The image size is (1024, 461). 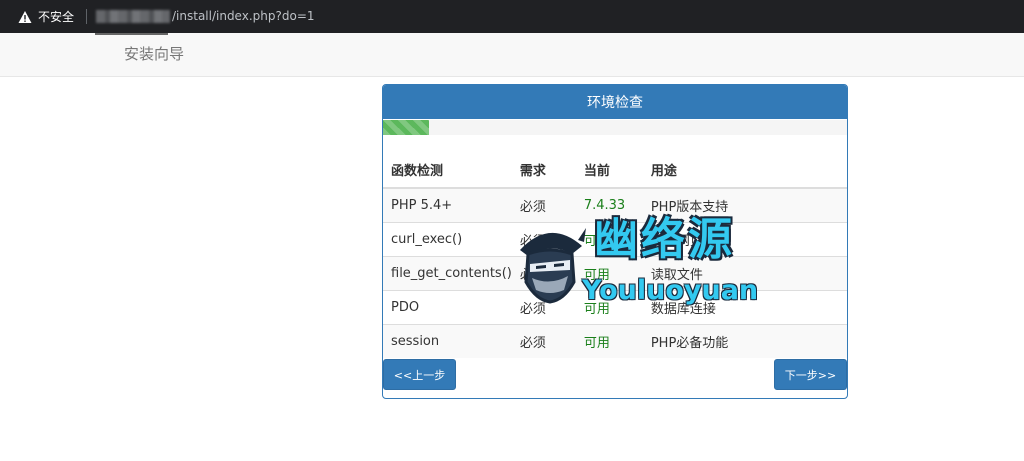 I want to click on watermark-en-text: Youluoyuan, so click(x=670, y=290).